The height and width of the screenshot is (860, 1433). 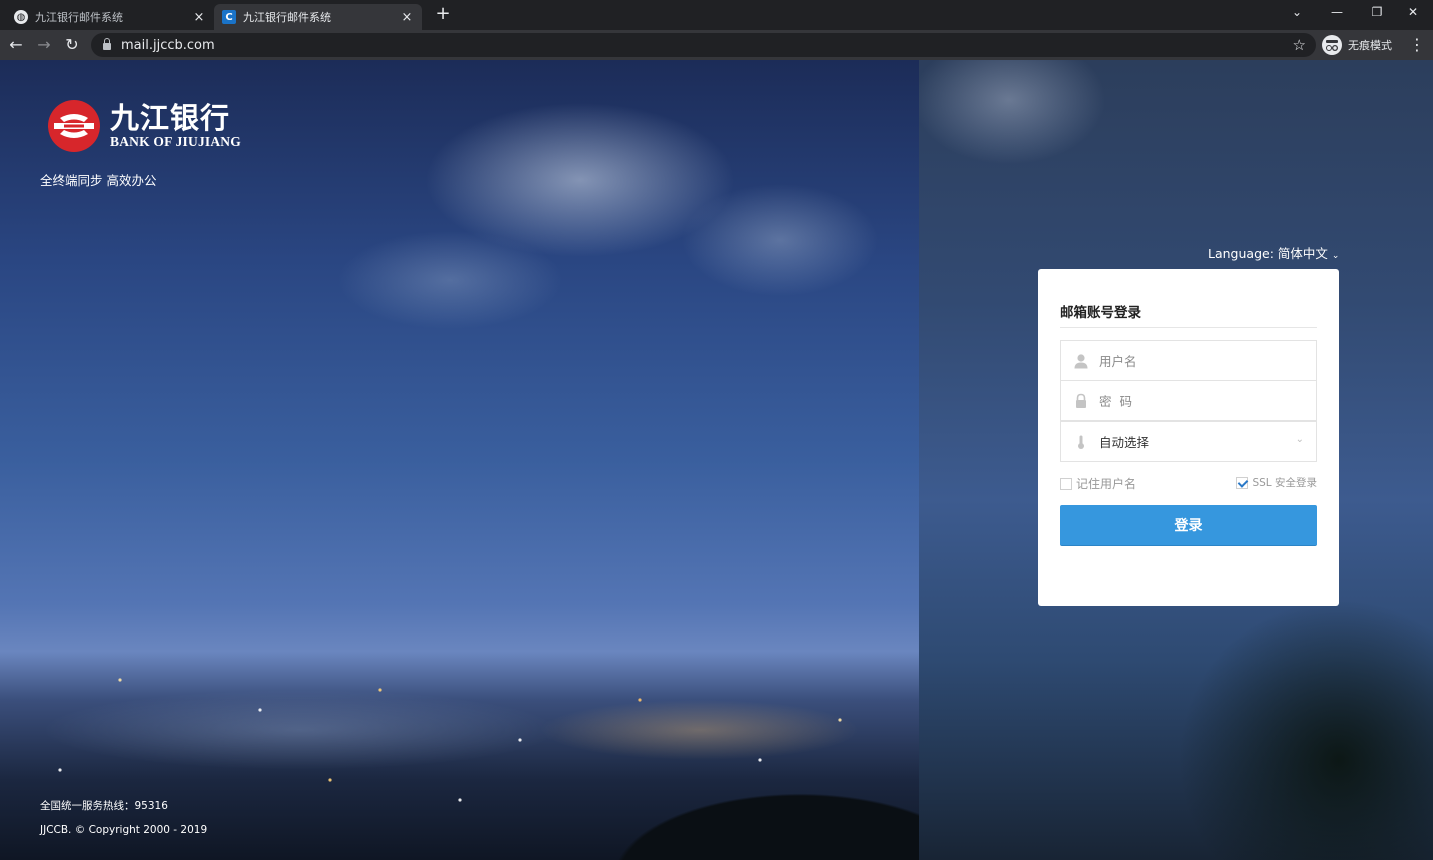 What do you see at coordinates (104, 806) in the screenshot?
I see `service-hotline: 全国统一服务热线：95316` at bounding box center [104, 806].